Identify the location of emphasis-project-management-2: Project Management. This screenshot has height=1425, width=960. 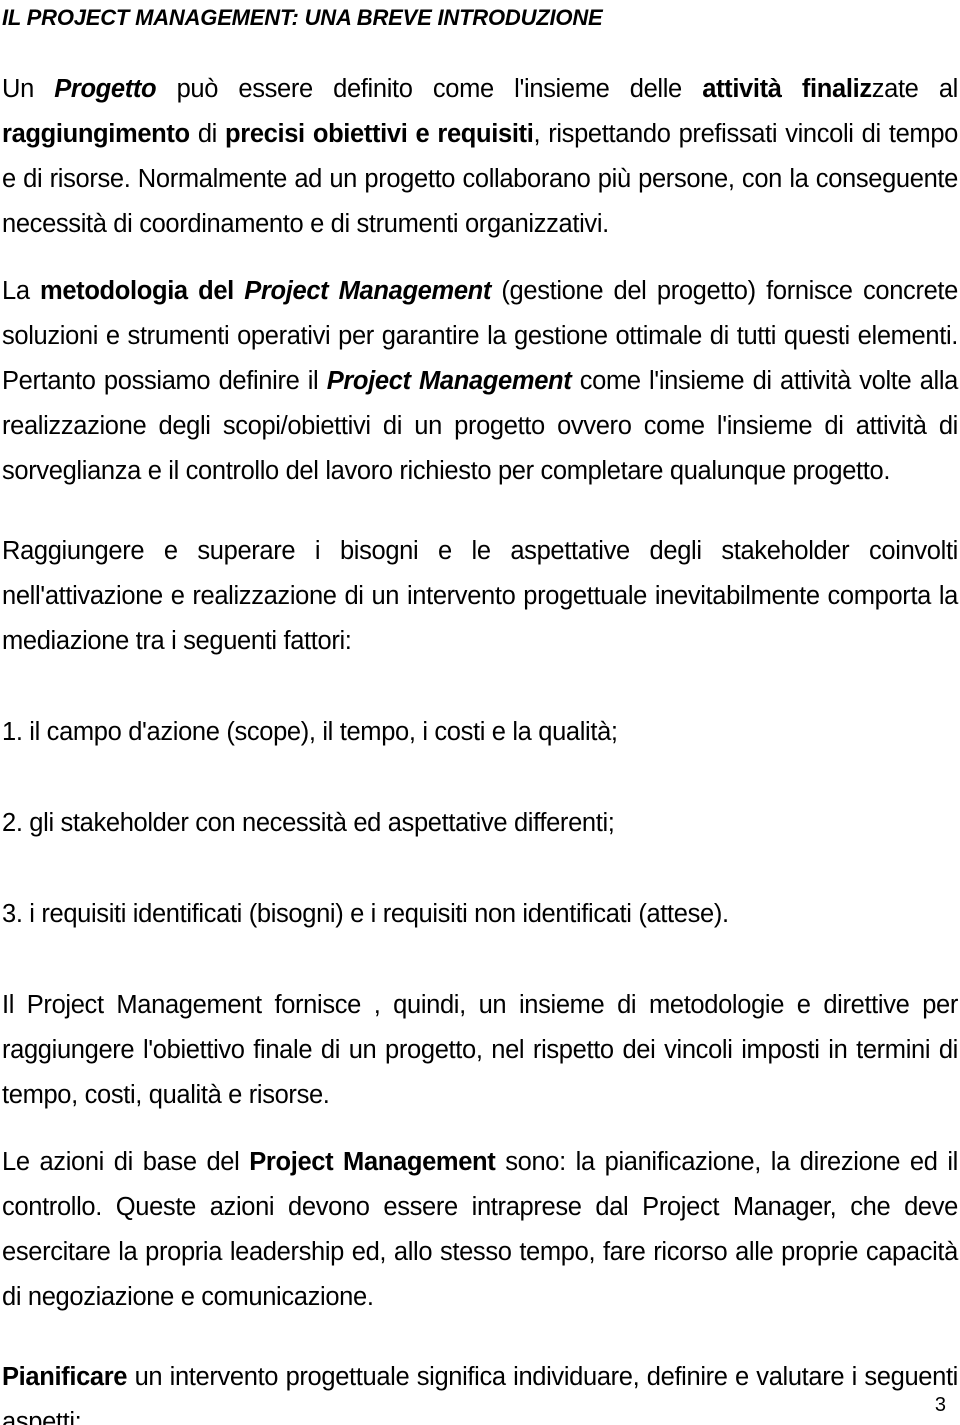
(449, 381).